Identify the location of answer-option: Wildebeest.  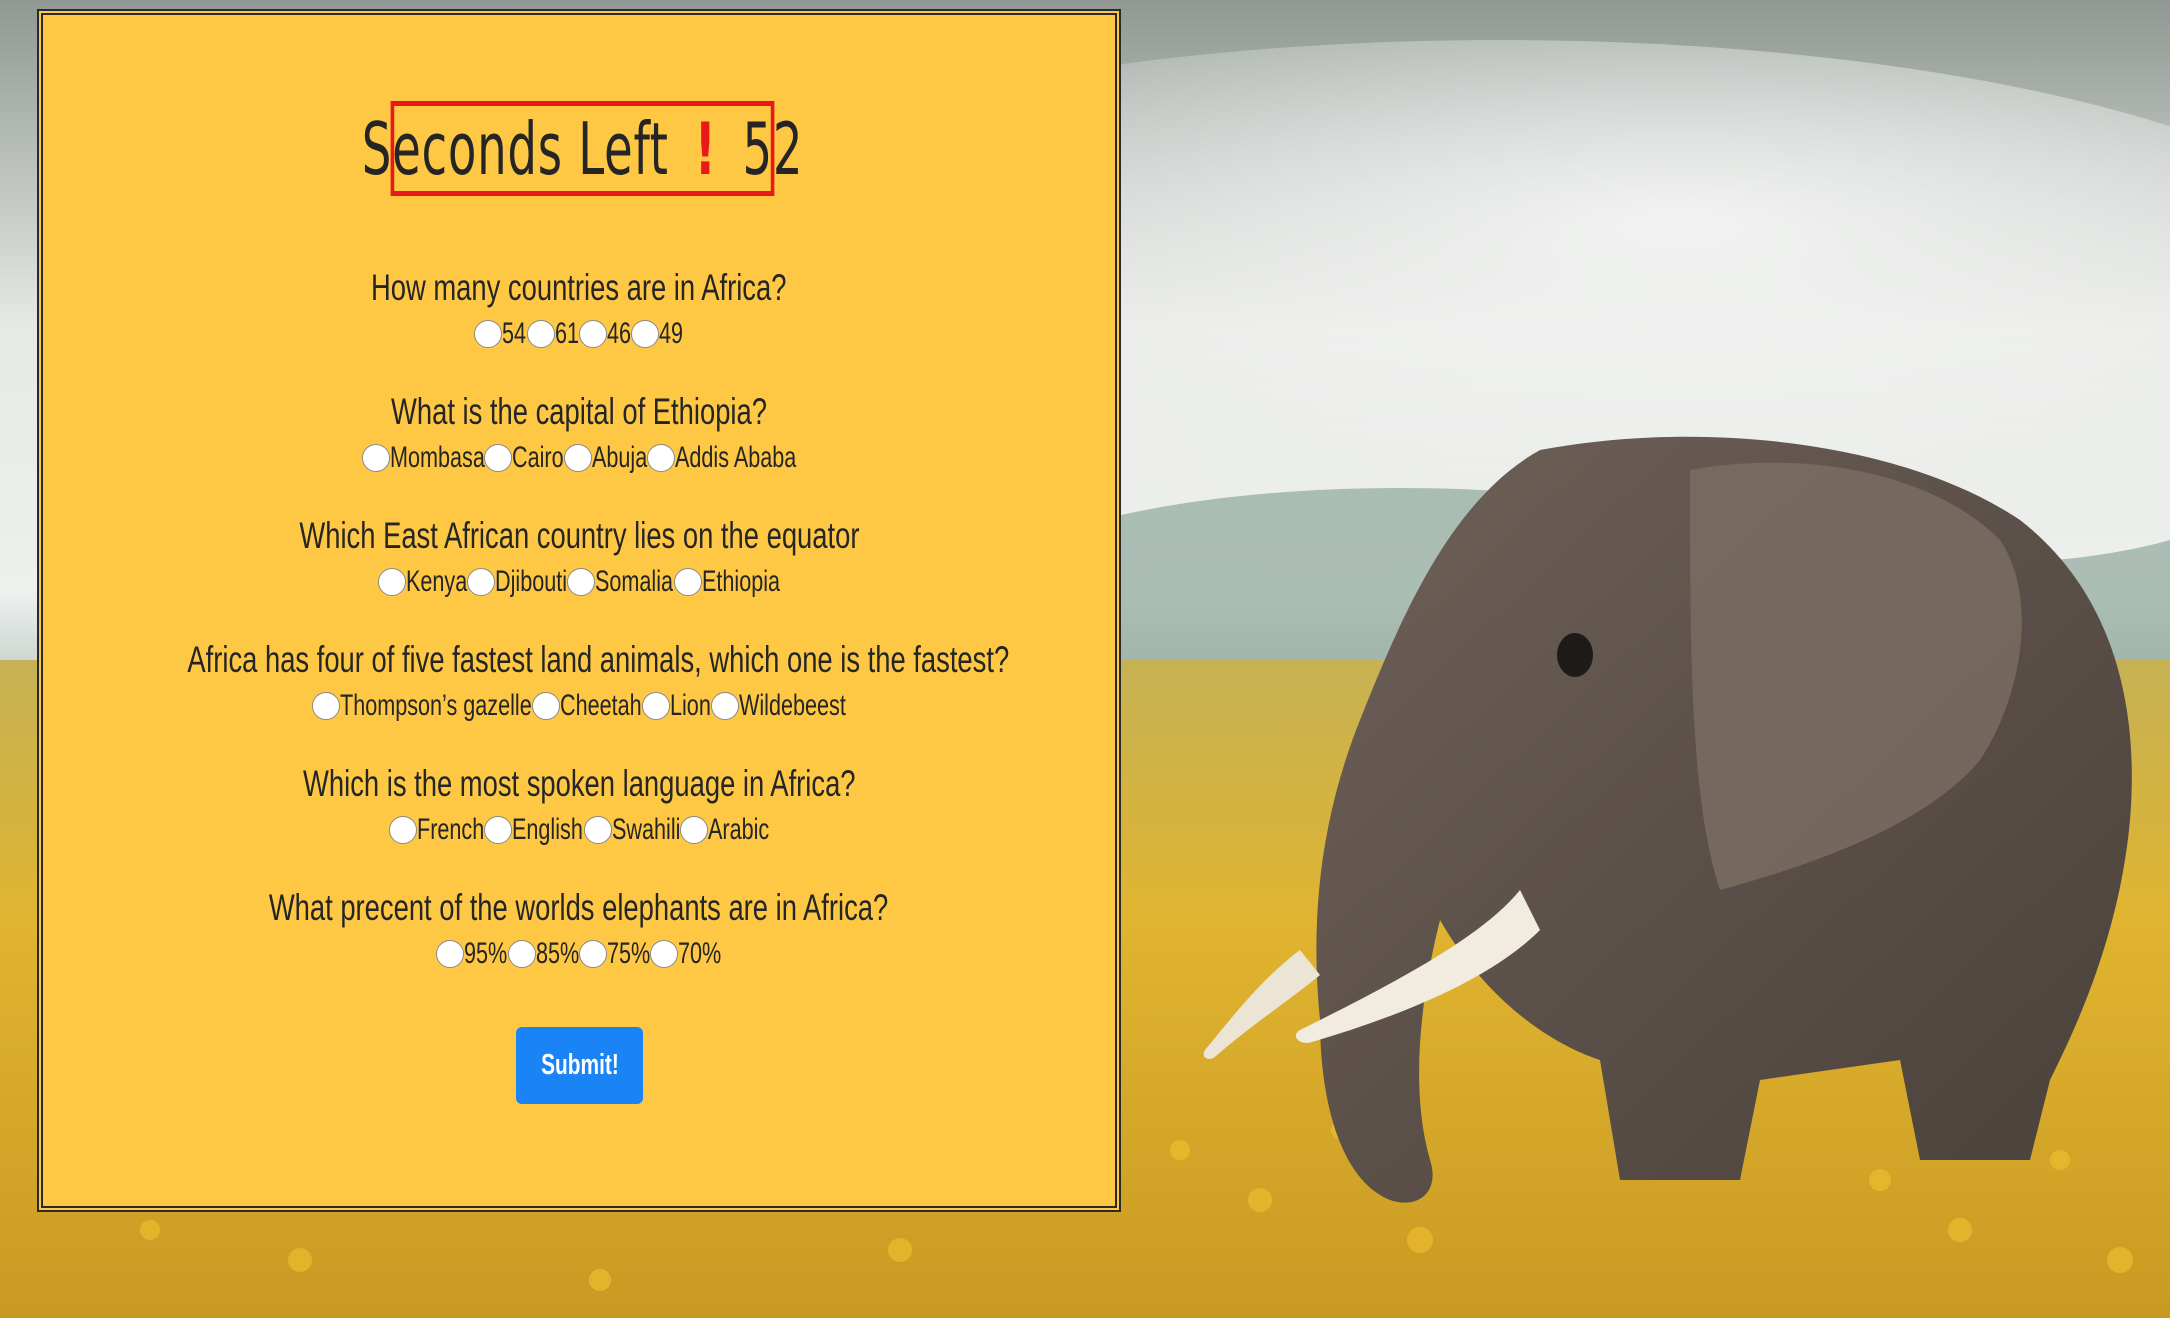
(778, 706).